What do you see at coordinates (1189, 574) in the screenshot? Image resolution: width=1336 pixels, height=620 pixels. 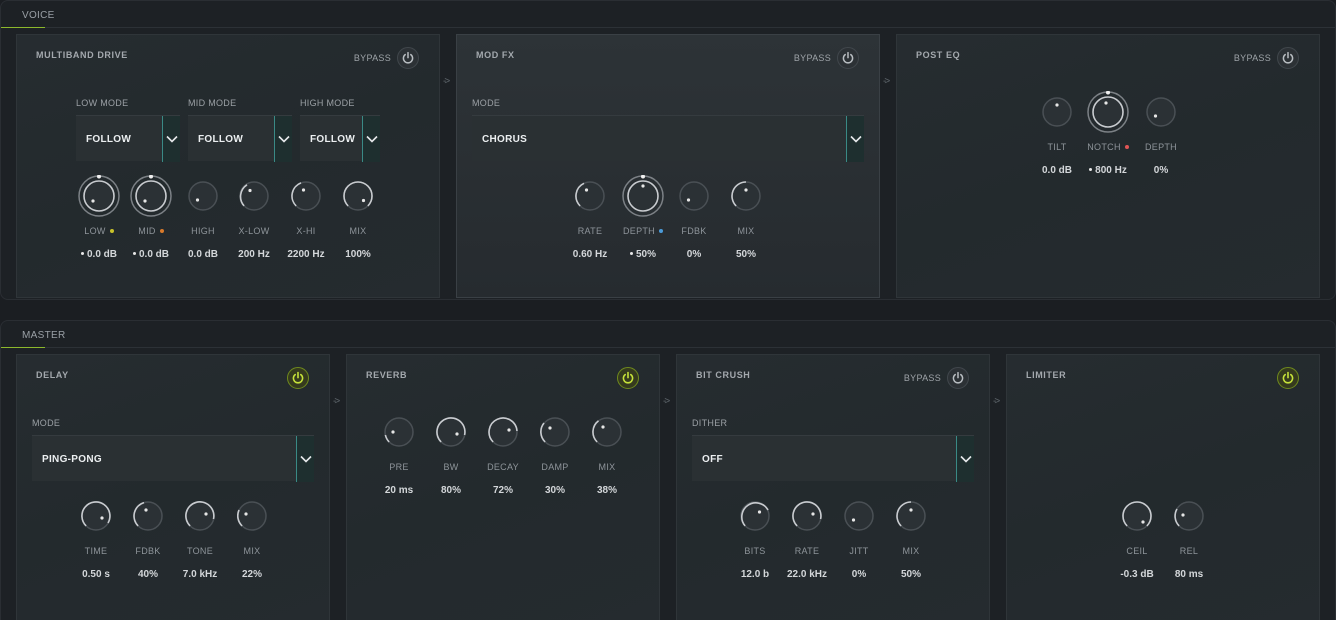 I see `knob-value: 80 ms` at bounding box center [1189, 574].